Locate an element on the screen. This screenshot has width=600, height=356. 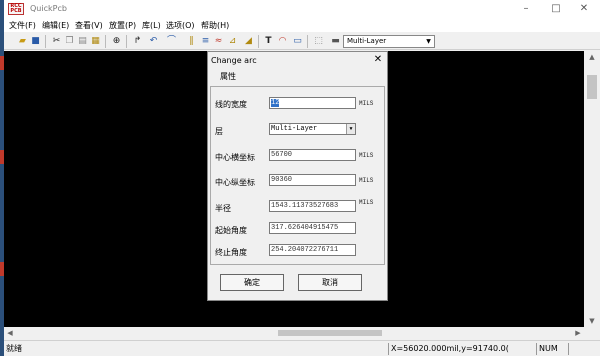
ok-button: 确定 is located at coordinates (252, 282).